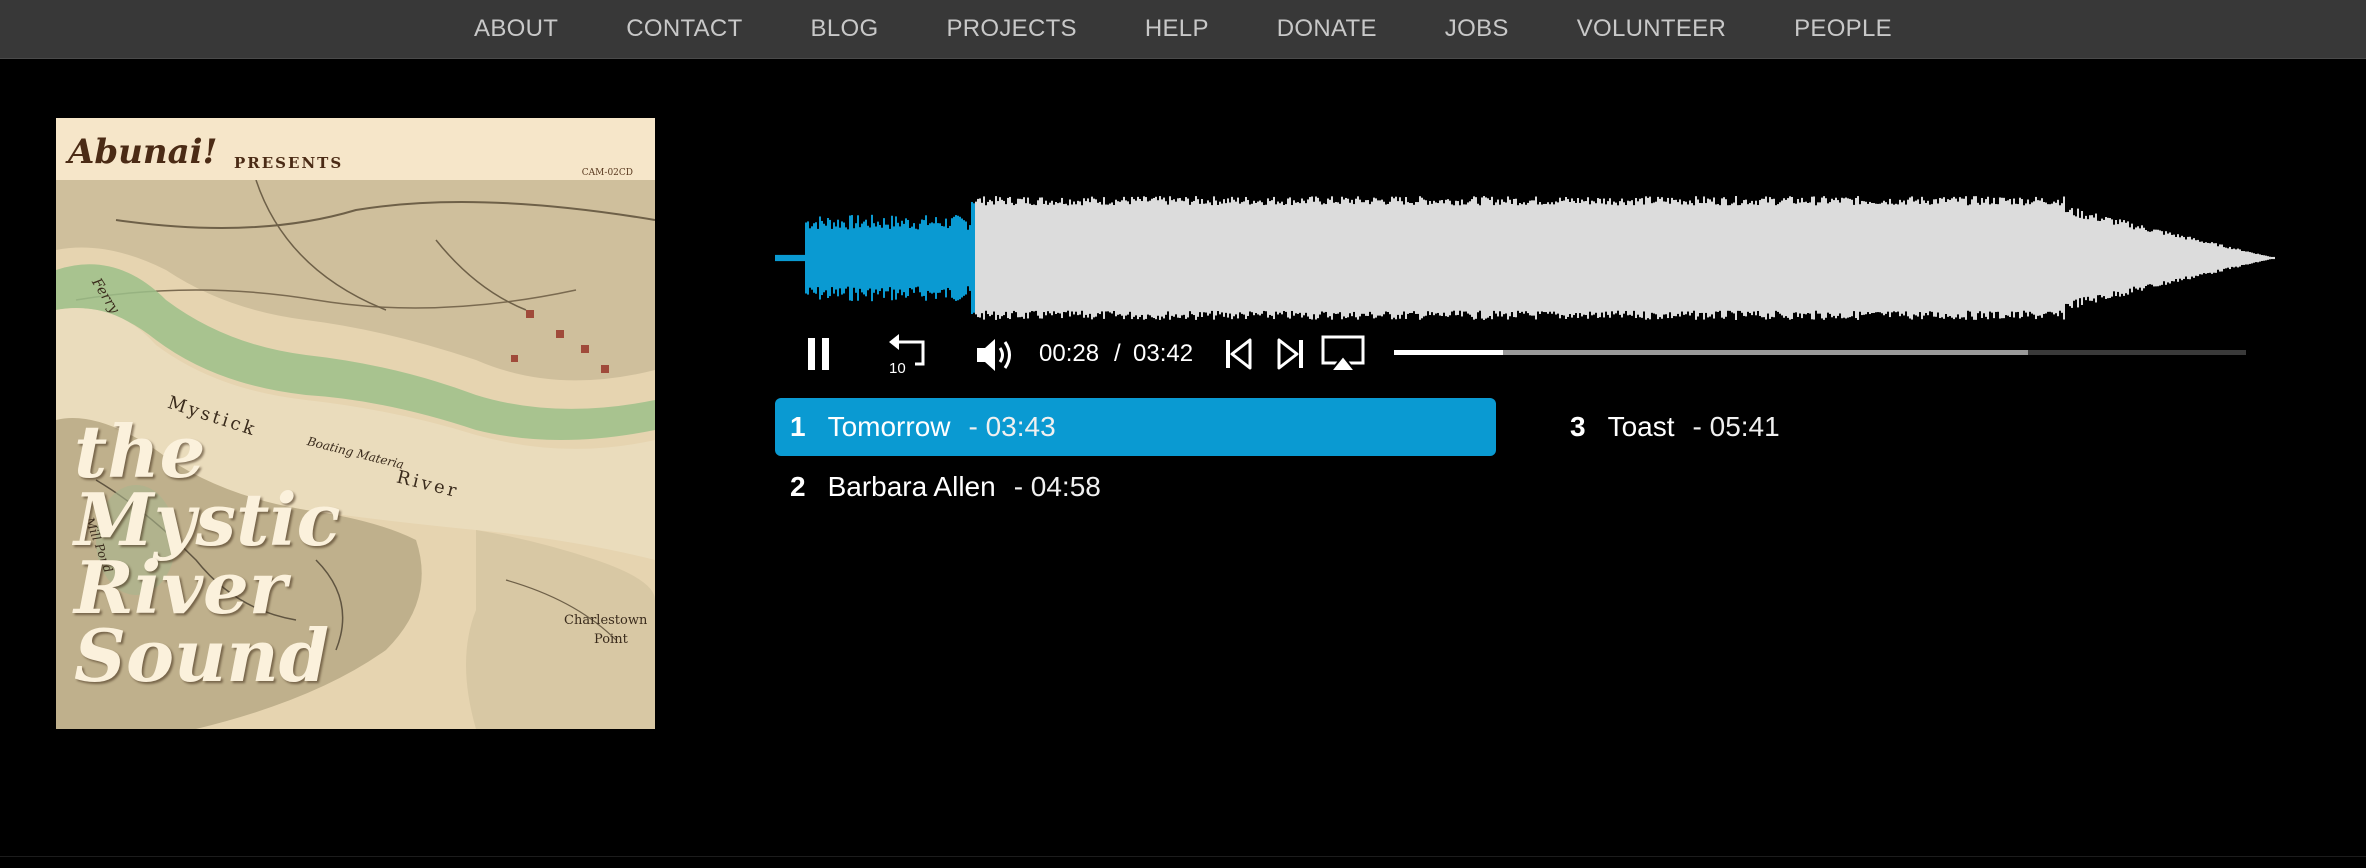 The width and height of the screenshot is (2366, 868). Describe the element at coordinates (1843, 29) in the screenshot. I see `nav-people: PEOPLE` at that location.